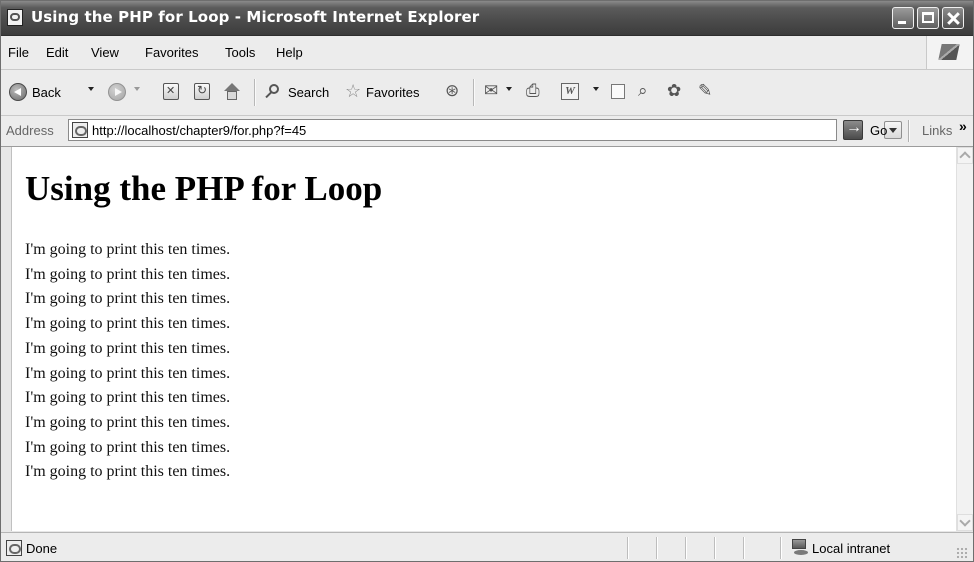 The height and width of the screenshot is (562, 974). I want to click on security-zone: Local intranet, so click(851, 548).